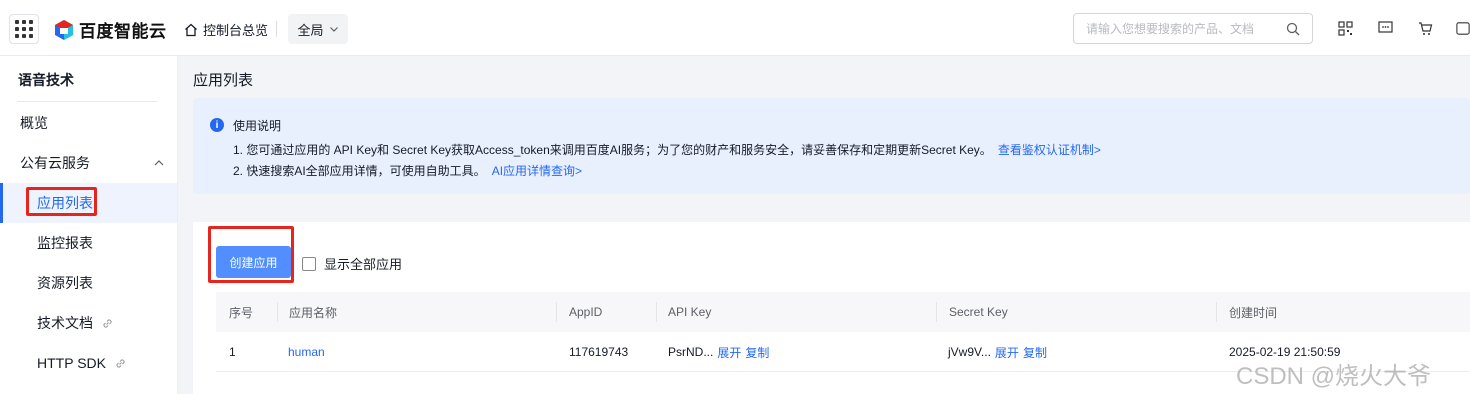 The image size is (1470, 394). What do you see at coordinates (1293, 29) in the screenshot?
I see `search-icon` at bounding box center [1293, 29].